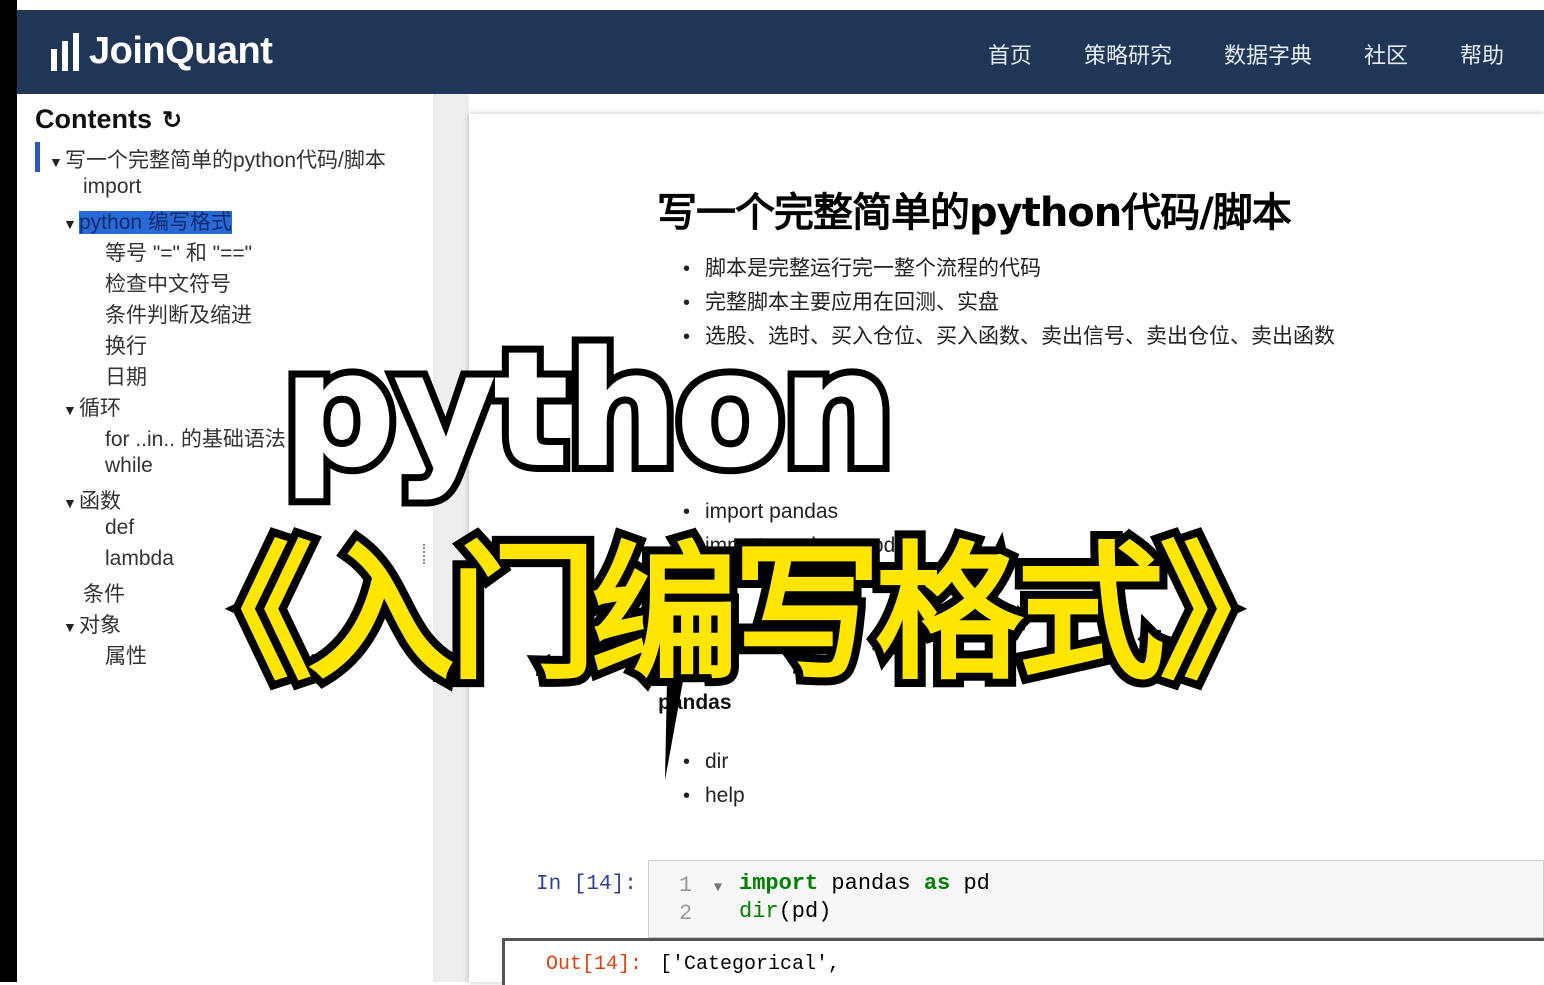 Image resolution: width=1544 pixels, height=985 pixels. Describe the element at coordinates (1386, 54) in the screenshot. I see `nav-community: 社区` at that location.